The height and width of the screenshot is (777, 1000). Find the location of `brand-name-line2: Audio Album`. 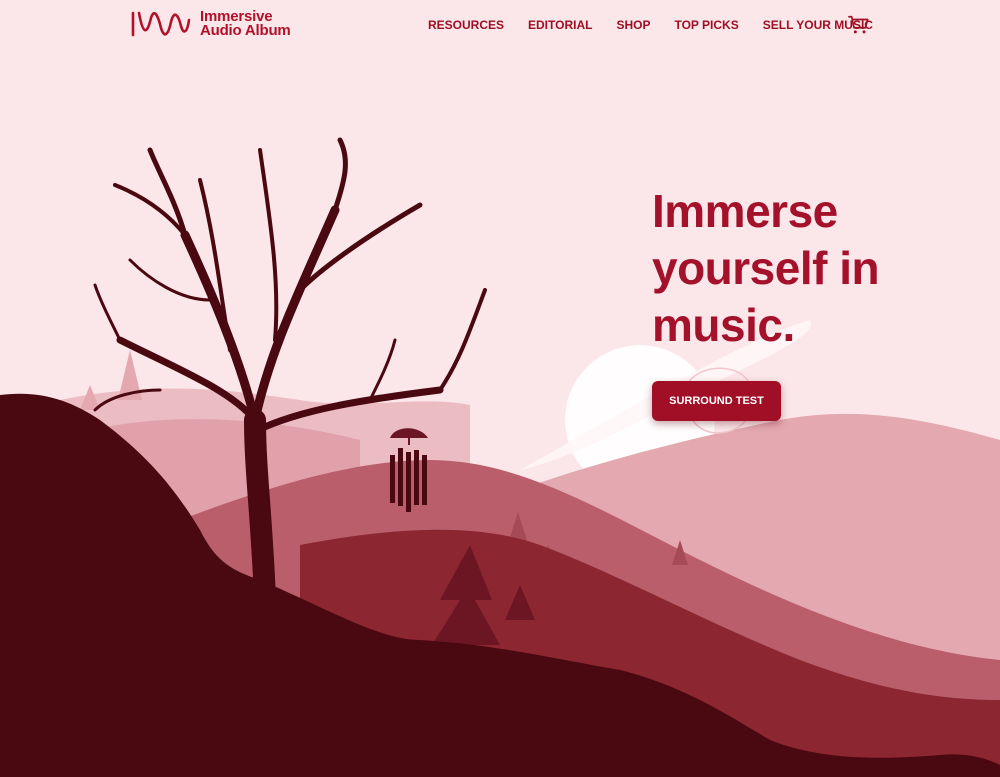

brand-name-line2: Audio Album is located at coordinates (245, 30).